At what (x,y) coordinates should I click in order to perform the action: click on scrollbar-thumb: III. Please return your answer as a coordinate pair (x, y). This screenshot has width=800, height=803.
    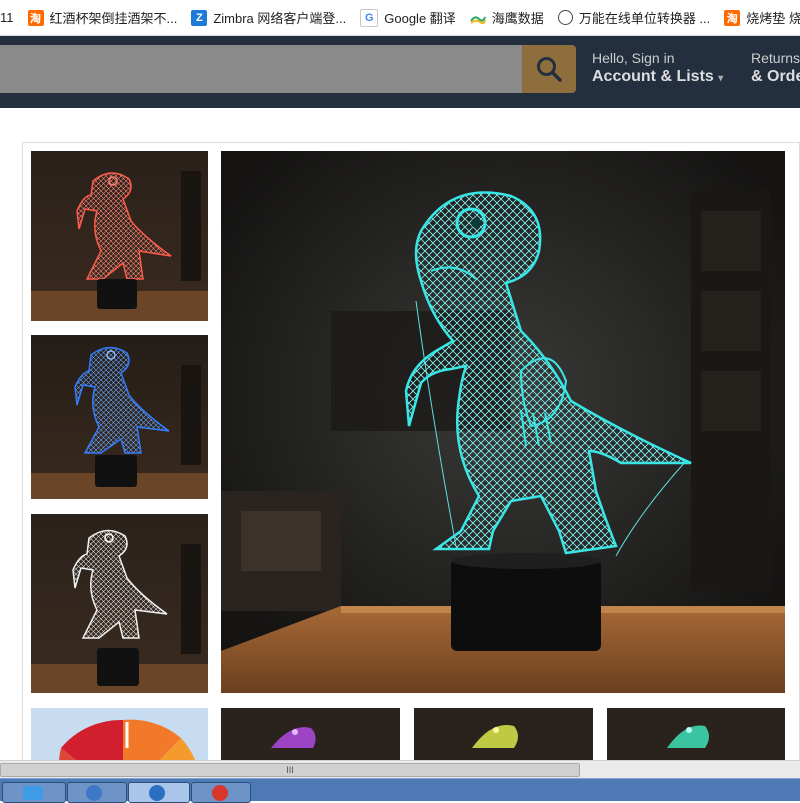
    Looking at the image, I should click on (290, 770).